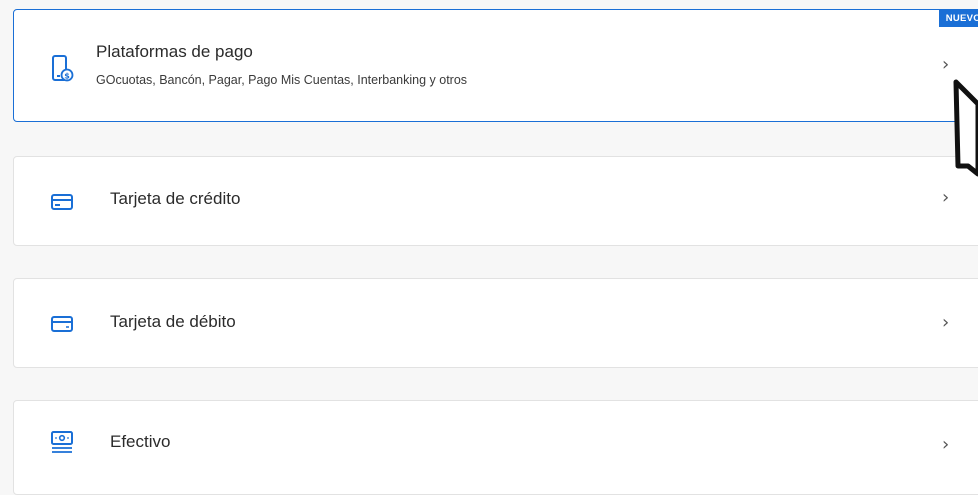 The image size is (978, 495). What do you see at coordinates (62, 202) in the screenshot?
I see `credit-card-icon` at bounding box center [62, 202].